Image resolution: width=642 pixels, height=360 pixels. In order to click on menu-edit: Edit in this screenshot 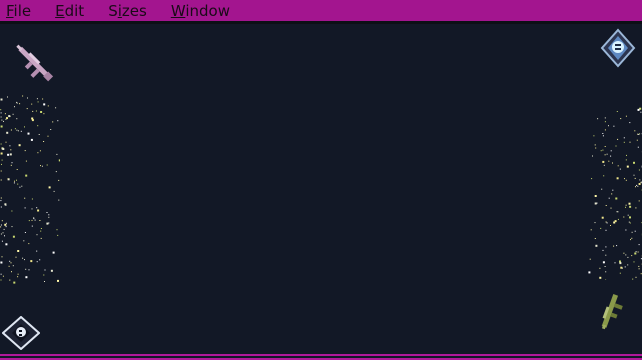, I will do `click(69, 11)`.